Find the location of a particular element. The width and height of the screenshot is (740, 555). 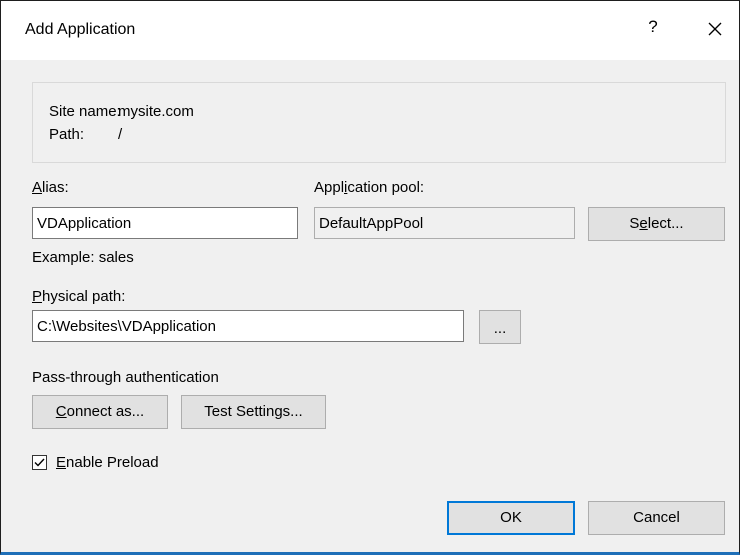

close-icon is located at coordinates (715, 29).